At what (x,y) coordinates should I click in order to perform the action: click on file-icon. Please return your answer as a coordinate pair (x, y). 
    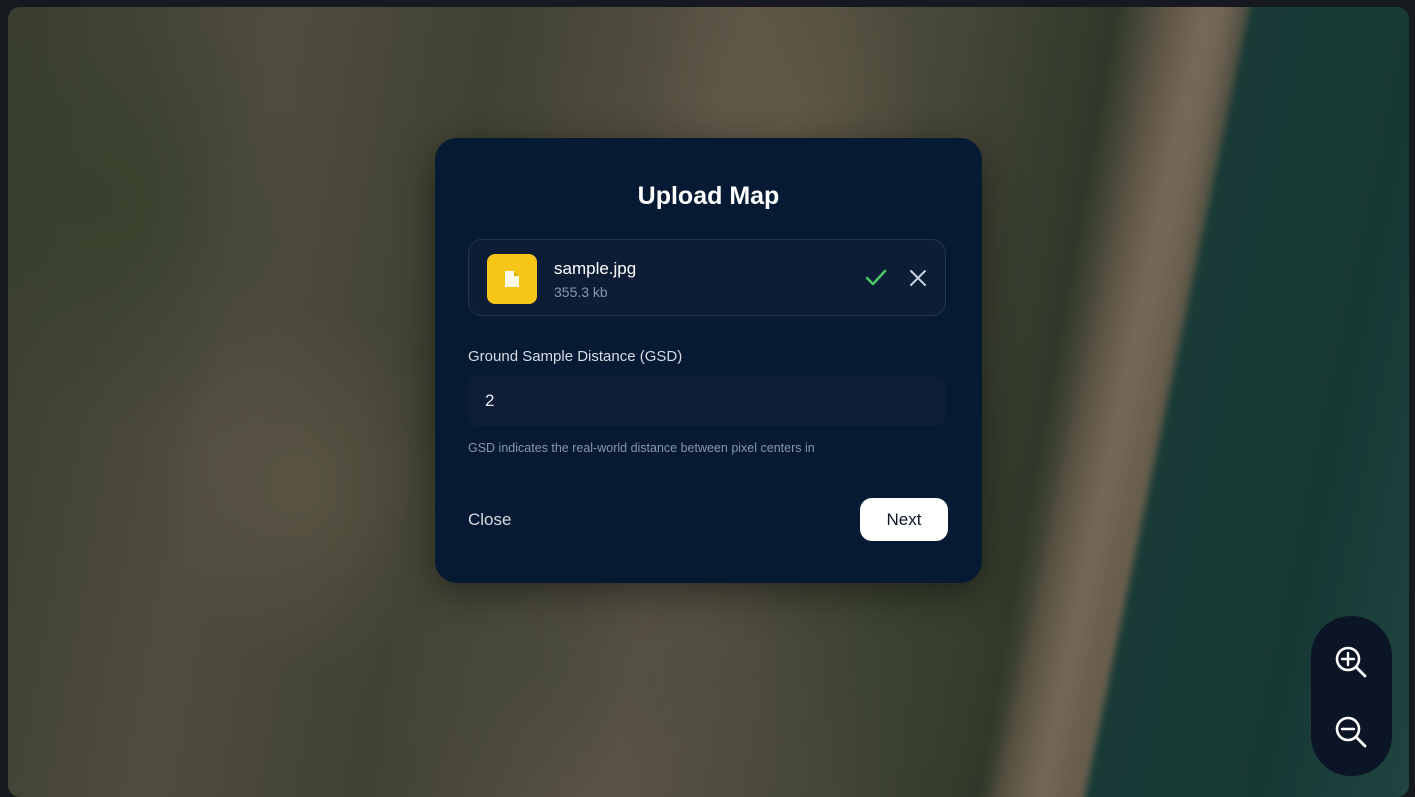
    Looking at the image, I should click on (512, 279).